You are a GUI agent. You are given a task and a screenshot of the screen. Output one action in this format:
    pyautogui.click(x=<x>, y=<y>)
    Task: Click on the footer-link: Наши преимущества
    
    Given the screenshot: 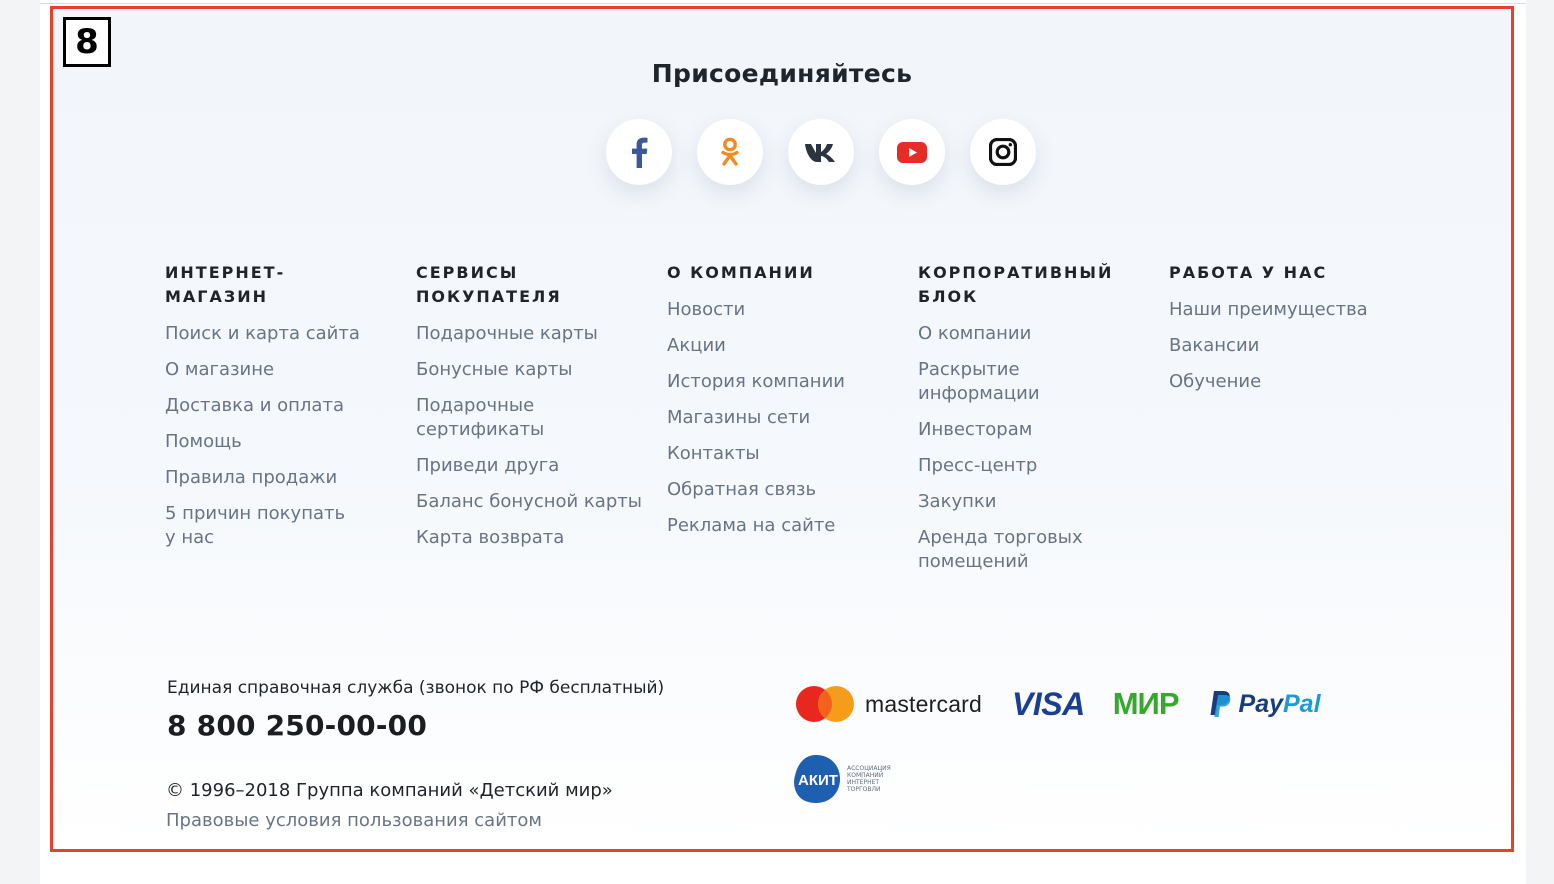 What is the action you would take?
    pyautogui.click(x=1281, y=310)
    